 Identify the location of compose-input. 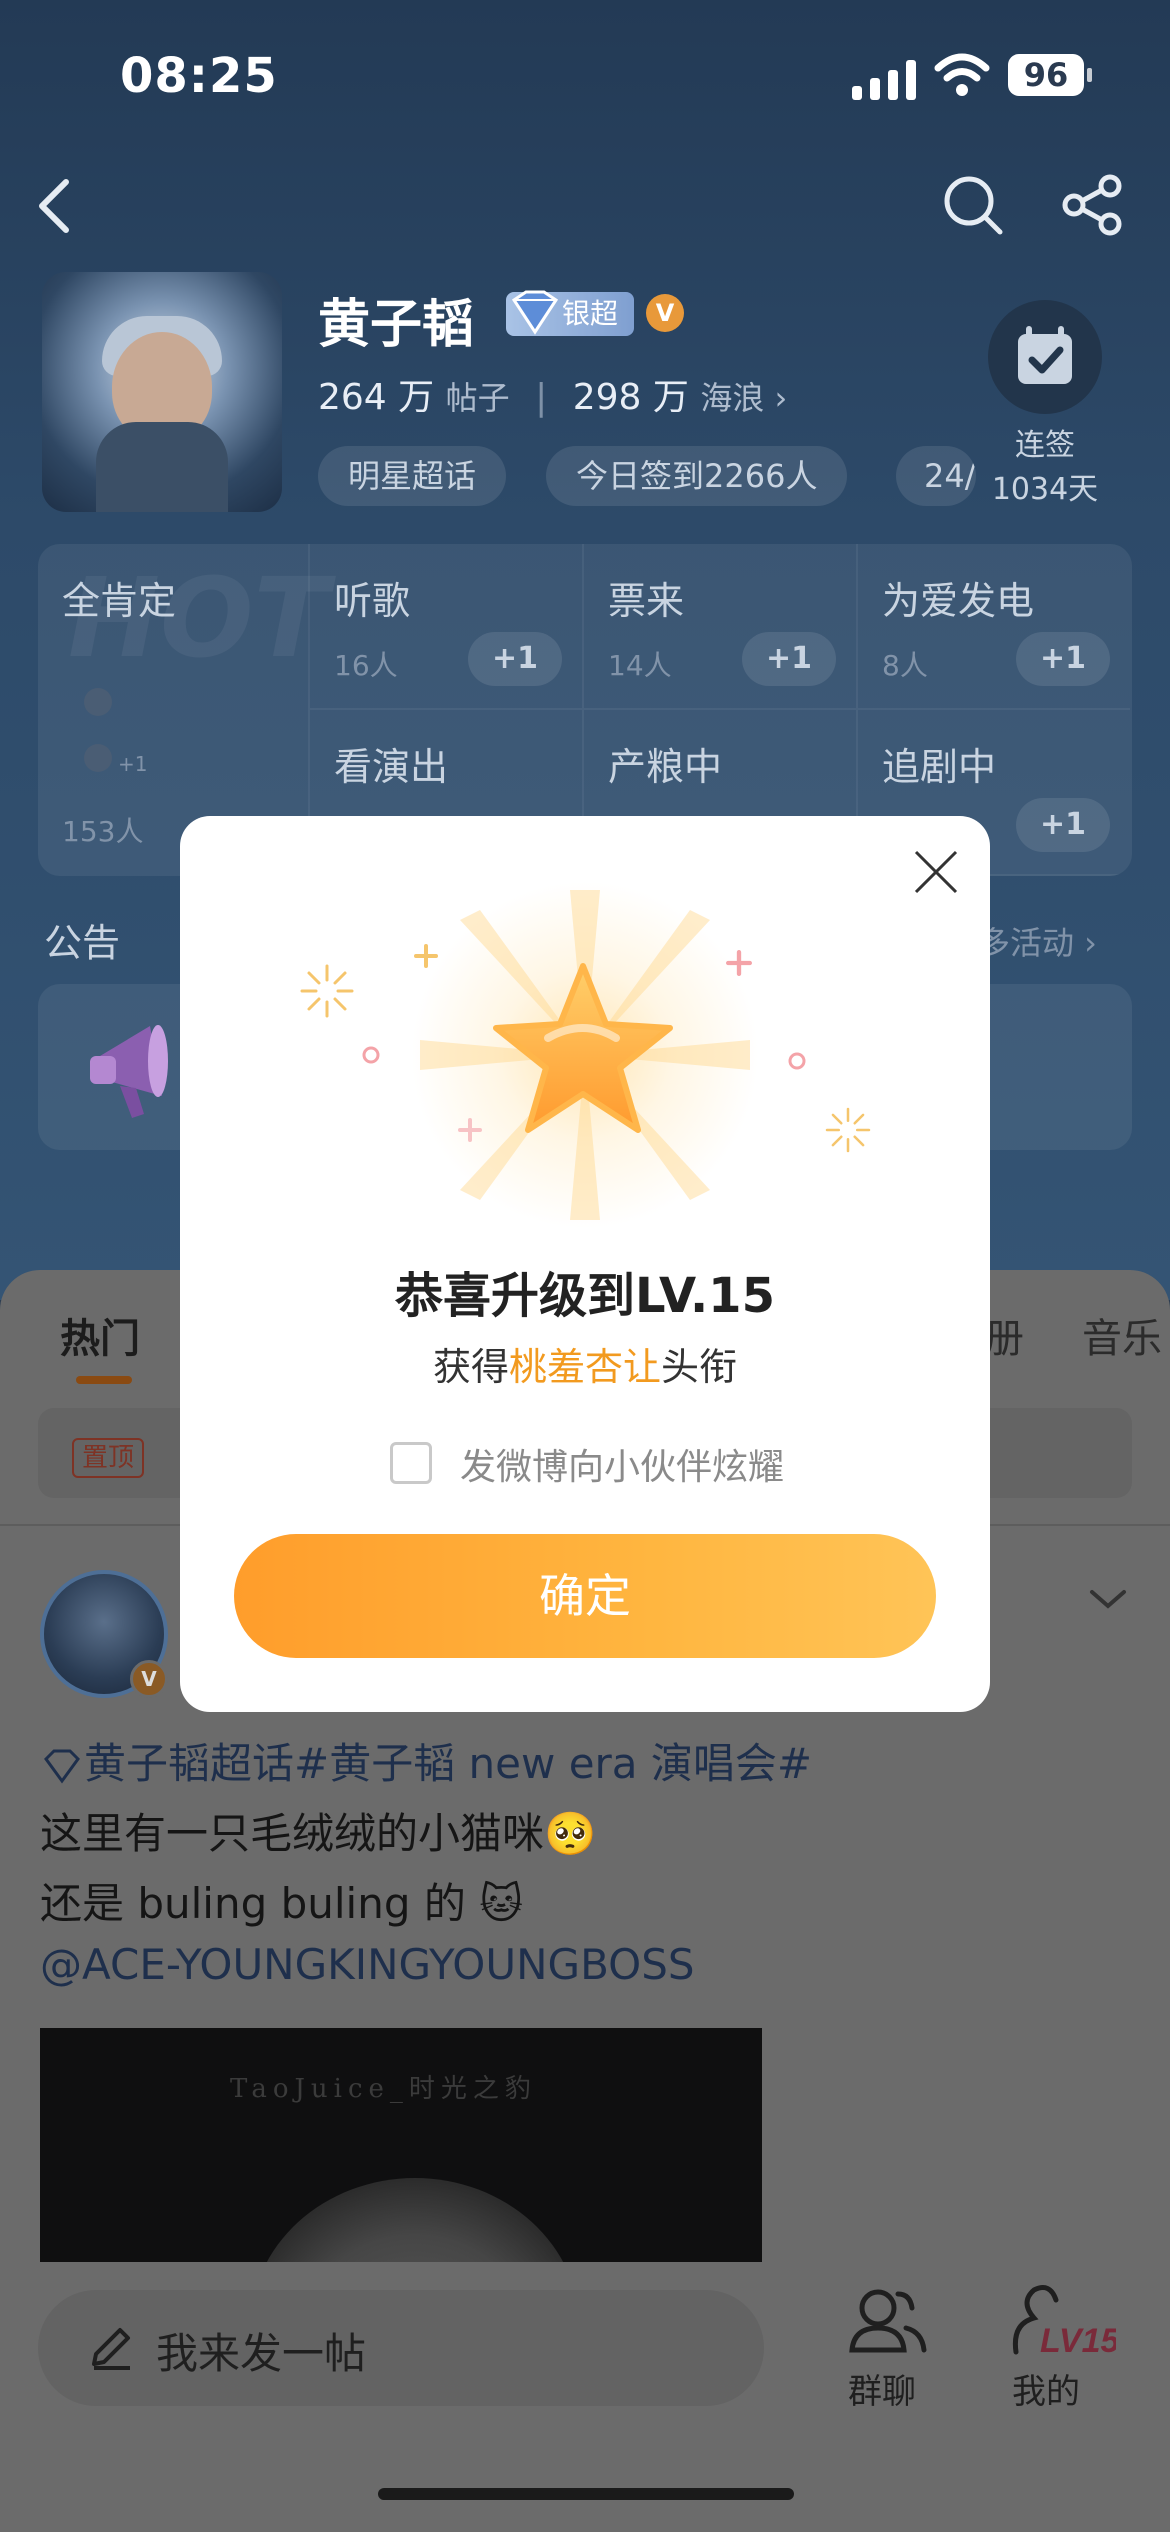
(401, 2348).